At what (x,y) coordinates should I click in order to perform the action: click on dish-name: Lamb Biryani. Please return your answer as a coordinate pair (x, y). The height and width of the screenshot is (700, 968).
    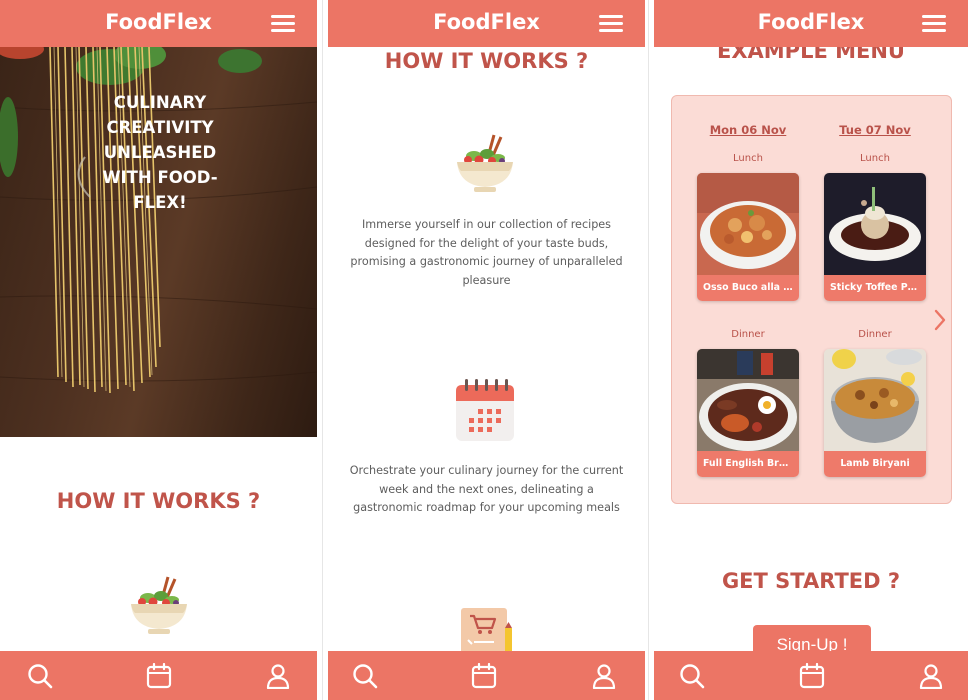
    Looking at the image, I should click on (875, 464).